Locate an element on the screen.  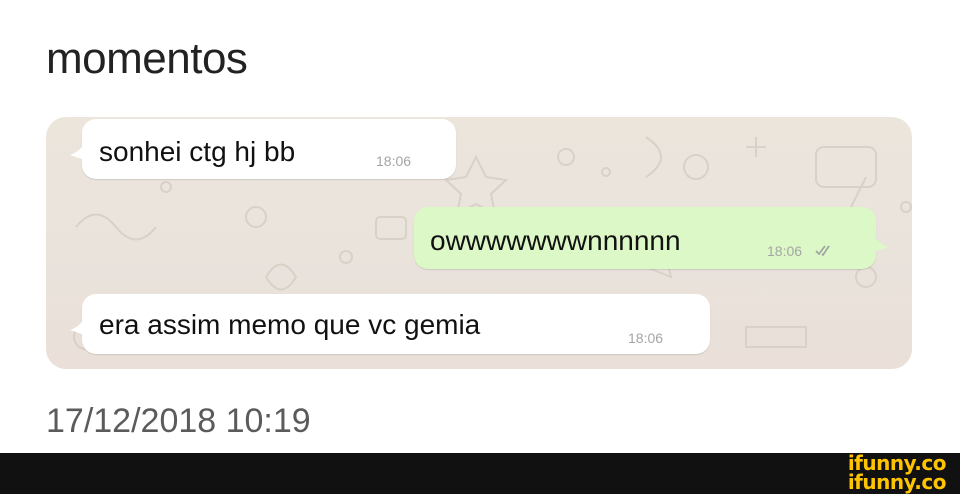
post-title: momentos is located at coordinates (147, 58).